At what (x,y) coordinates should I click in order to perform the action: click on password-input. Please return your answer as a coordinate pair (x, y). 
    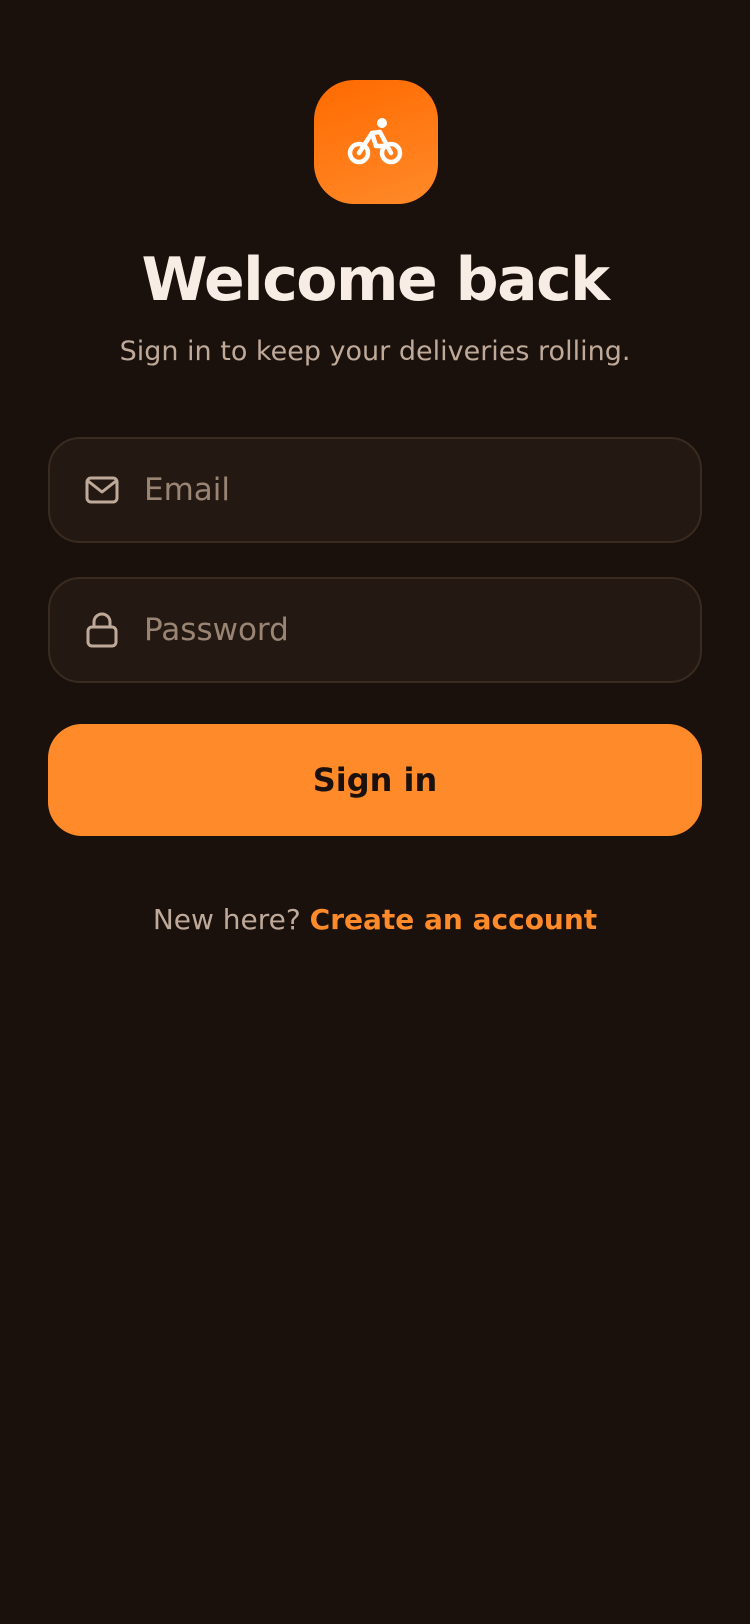
    Looking at the image, I should click on (422, 630).